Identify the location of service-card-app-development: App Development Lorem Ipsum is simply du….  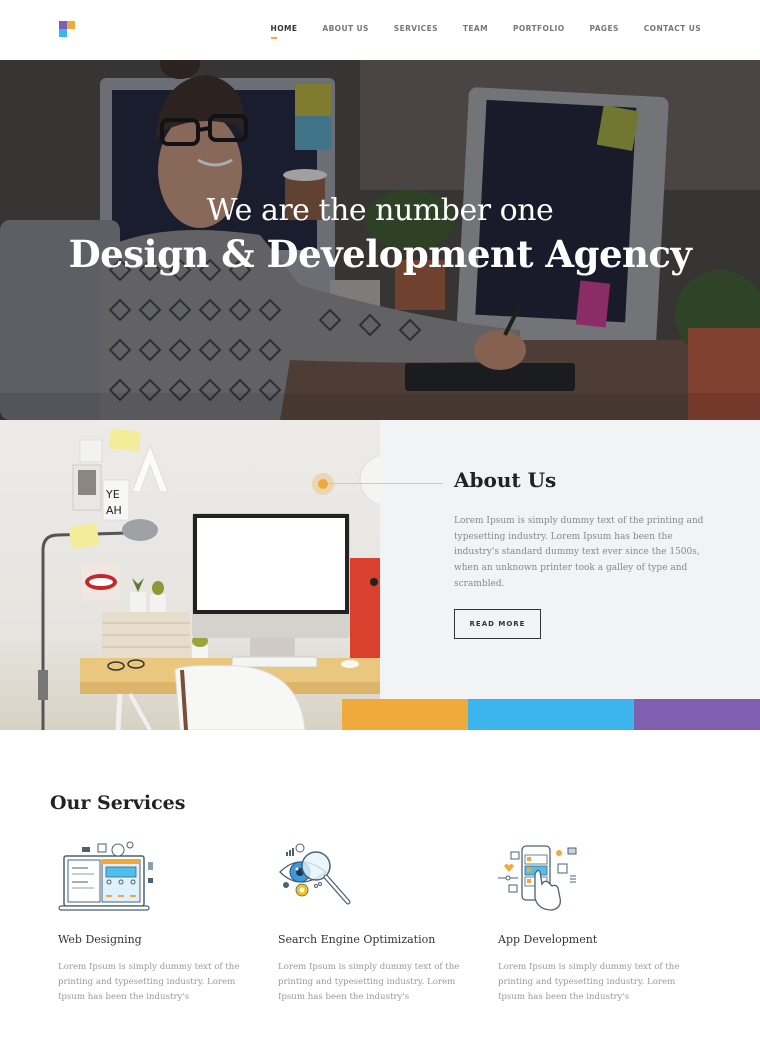
(593, 921).